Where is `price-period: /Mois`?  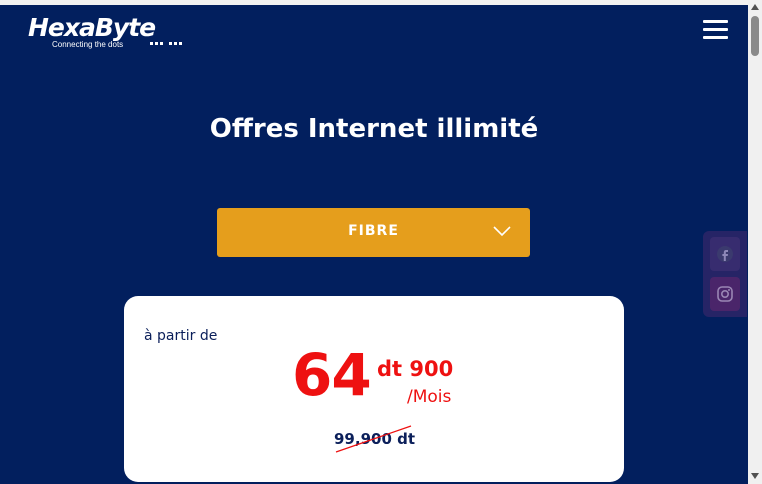 price-period: /Mois is located at coordinates (429, 397).